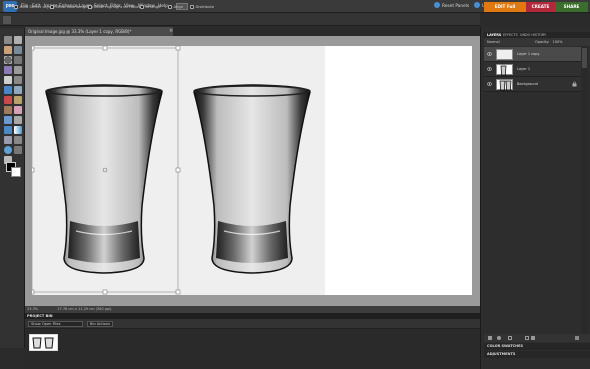  What do you see at coordinates (537, 346) in the screenshot?
I see `color-swatches-panel-header: COLOR SWATCHES` at bounding box center [537, 346].